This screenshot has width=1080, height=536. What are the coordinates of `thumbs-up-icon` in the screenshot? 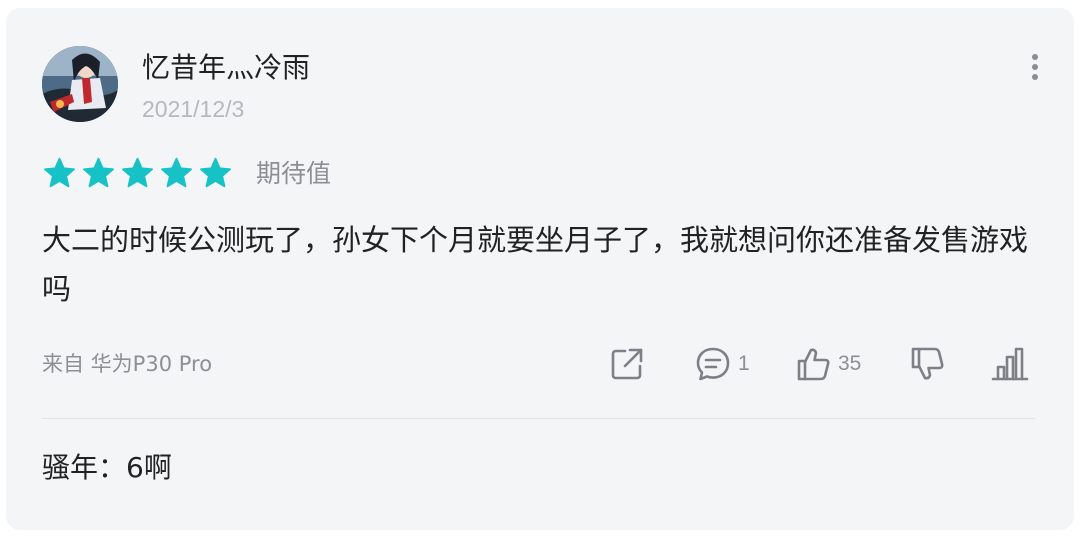 It's located at (813, 364).